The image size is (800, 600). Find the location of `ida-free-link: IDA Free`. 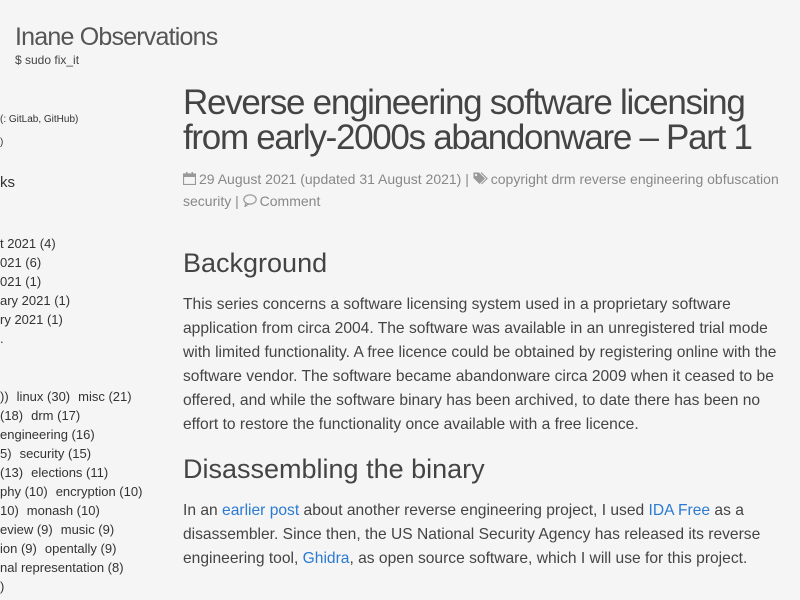

ida-free-link: IDA Free is located at coordinates (680, 510).